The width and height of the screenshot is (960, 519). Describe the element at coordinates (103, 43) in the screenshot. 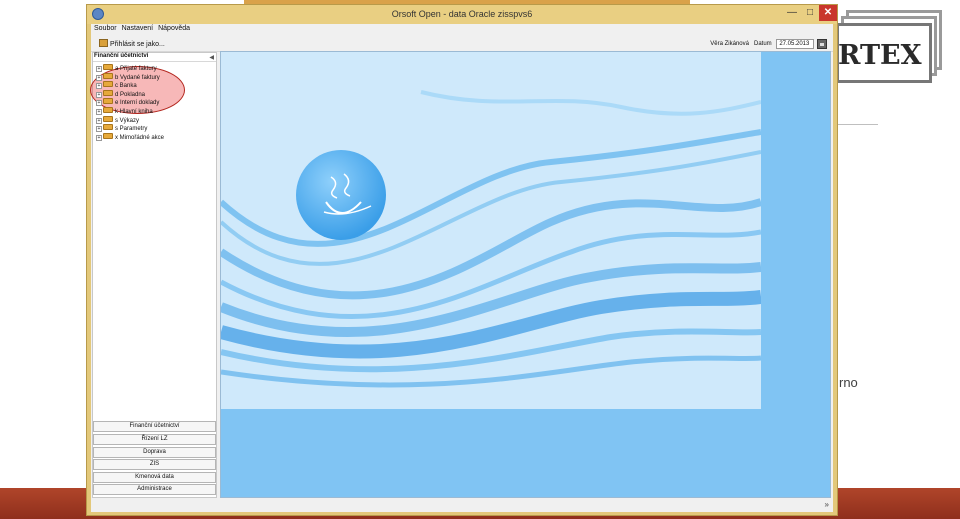

I see `users-icon` at that location.